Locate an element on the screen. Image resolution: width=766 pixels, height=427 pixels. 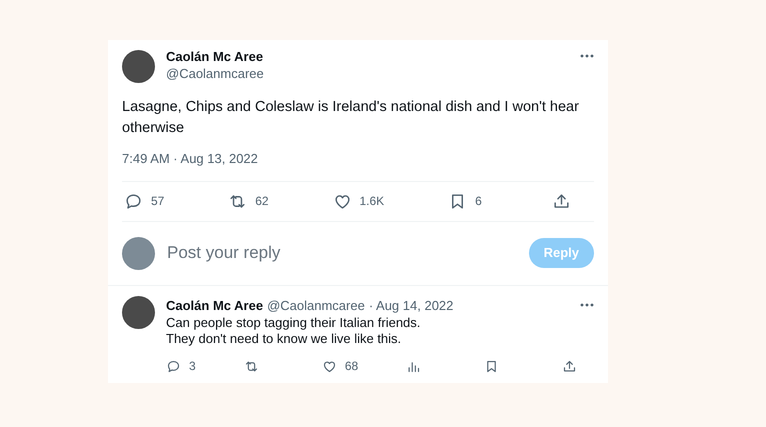
action-count: 68 is located at coordinates (351, 366).